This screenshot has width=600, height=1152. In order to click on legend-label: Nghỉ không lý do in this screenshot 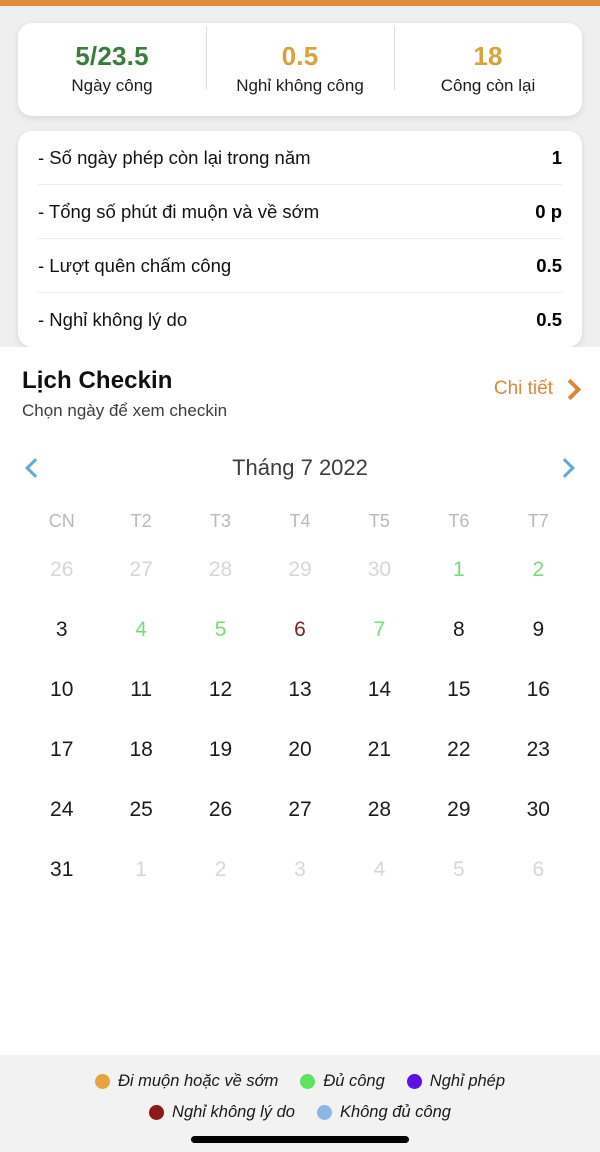, I will do `click(233, 1112)`.